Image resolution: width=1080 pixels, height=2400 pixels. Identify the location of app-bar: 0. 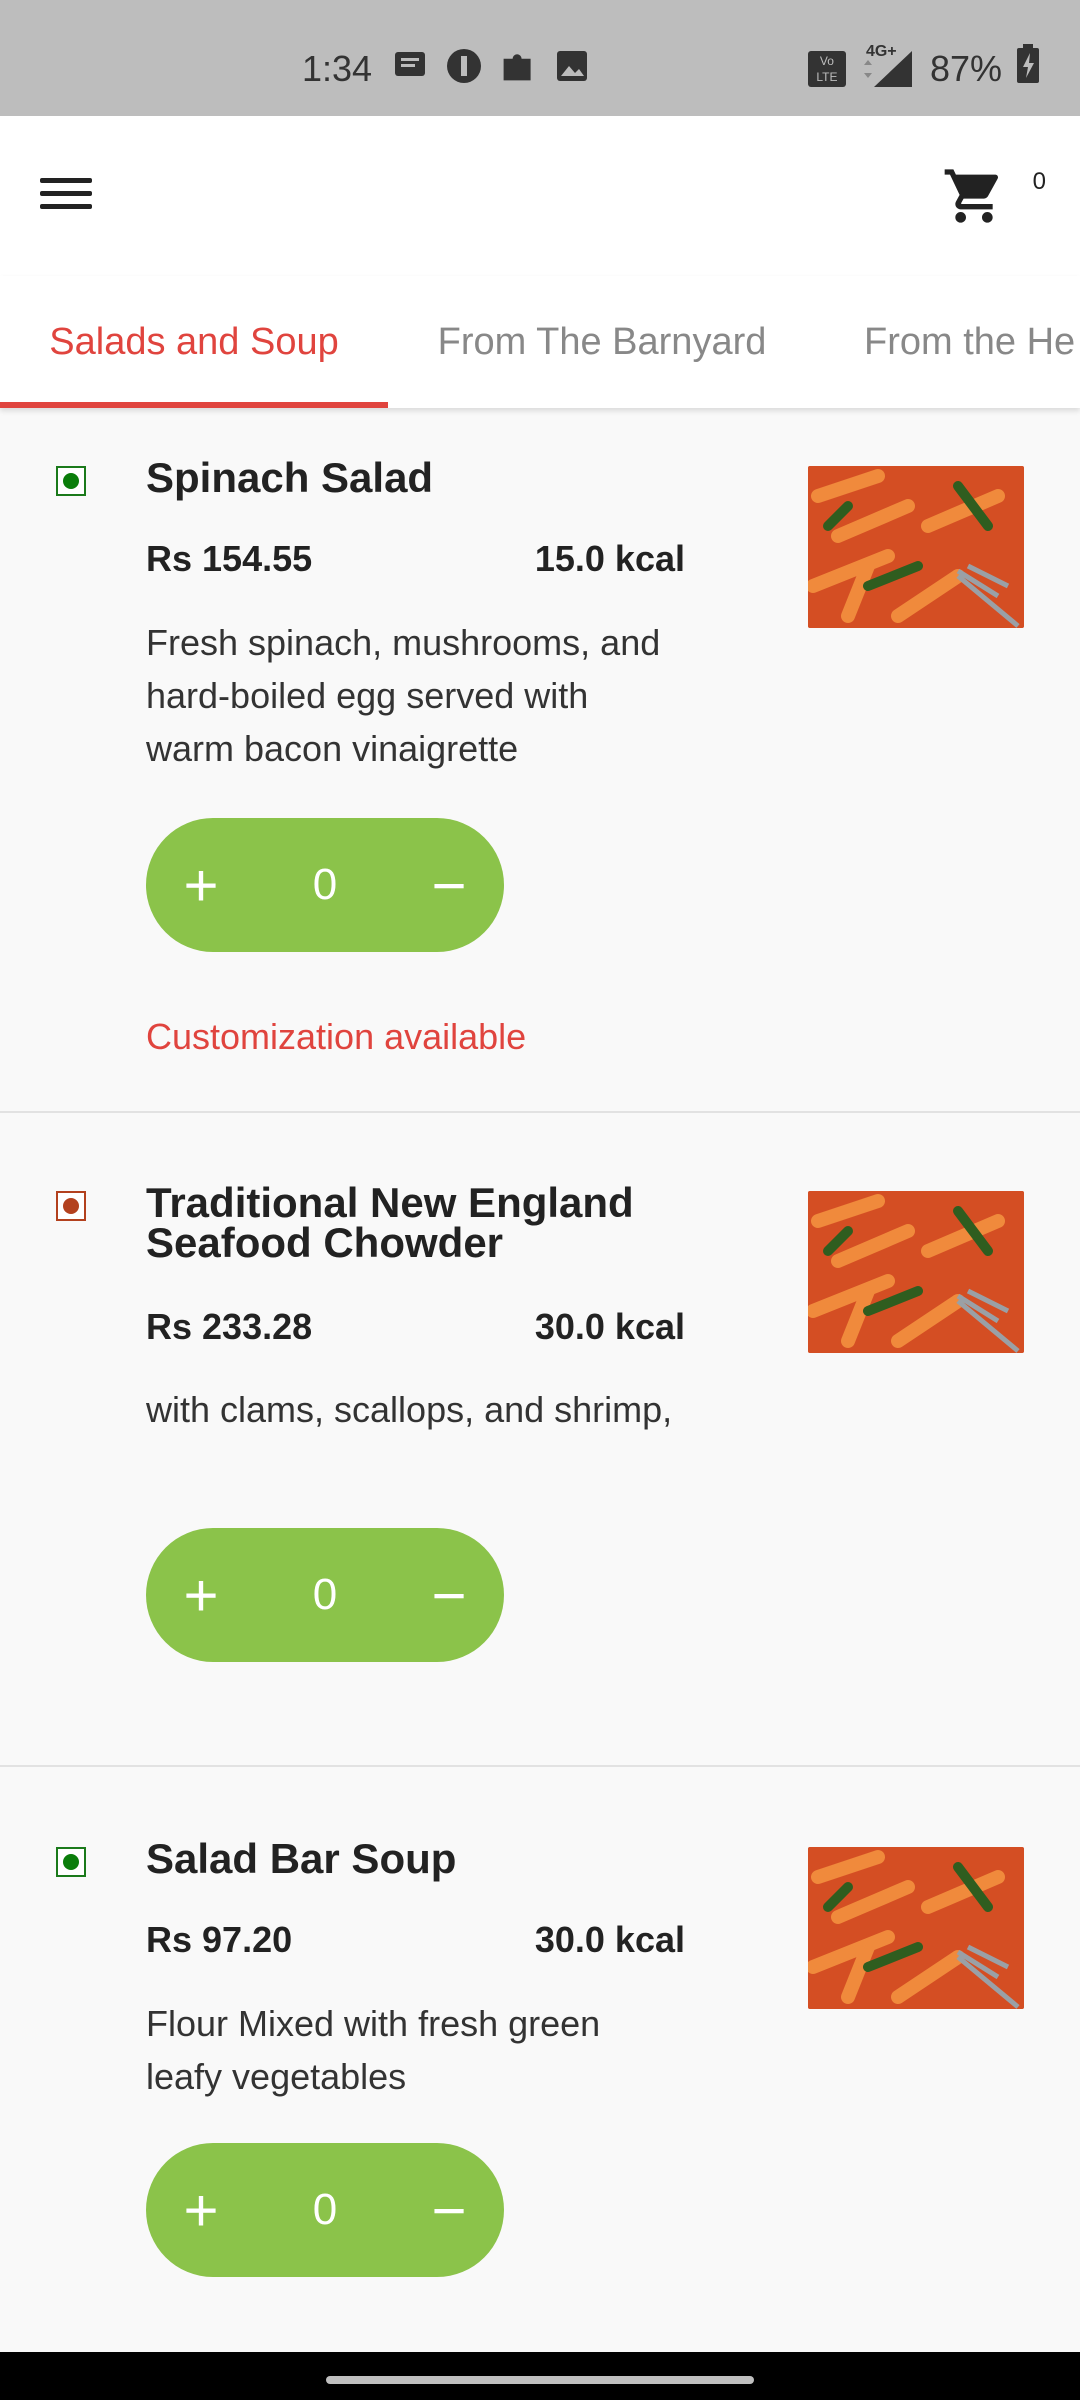
(540, 196).